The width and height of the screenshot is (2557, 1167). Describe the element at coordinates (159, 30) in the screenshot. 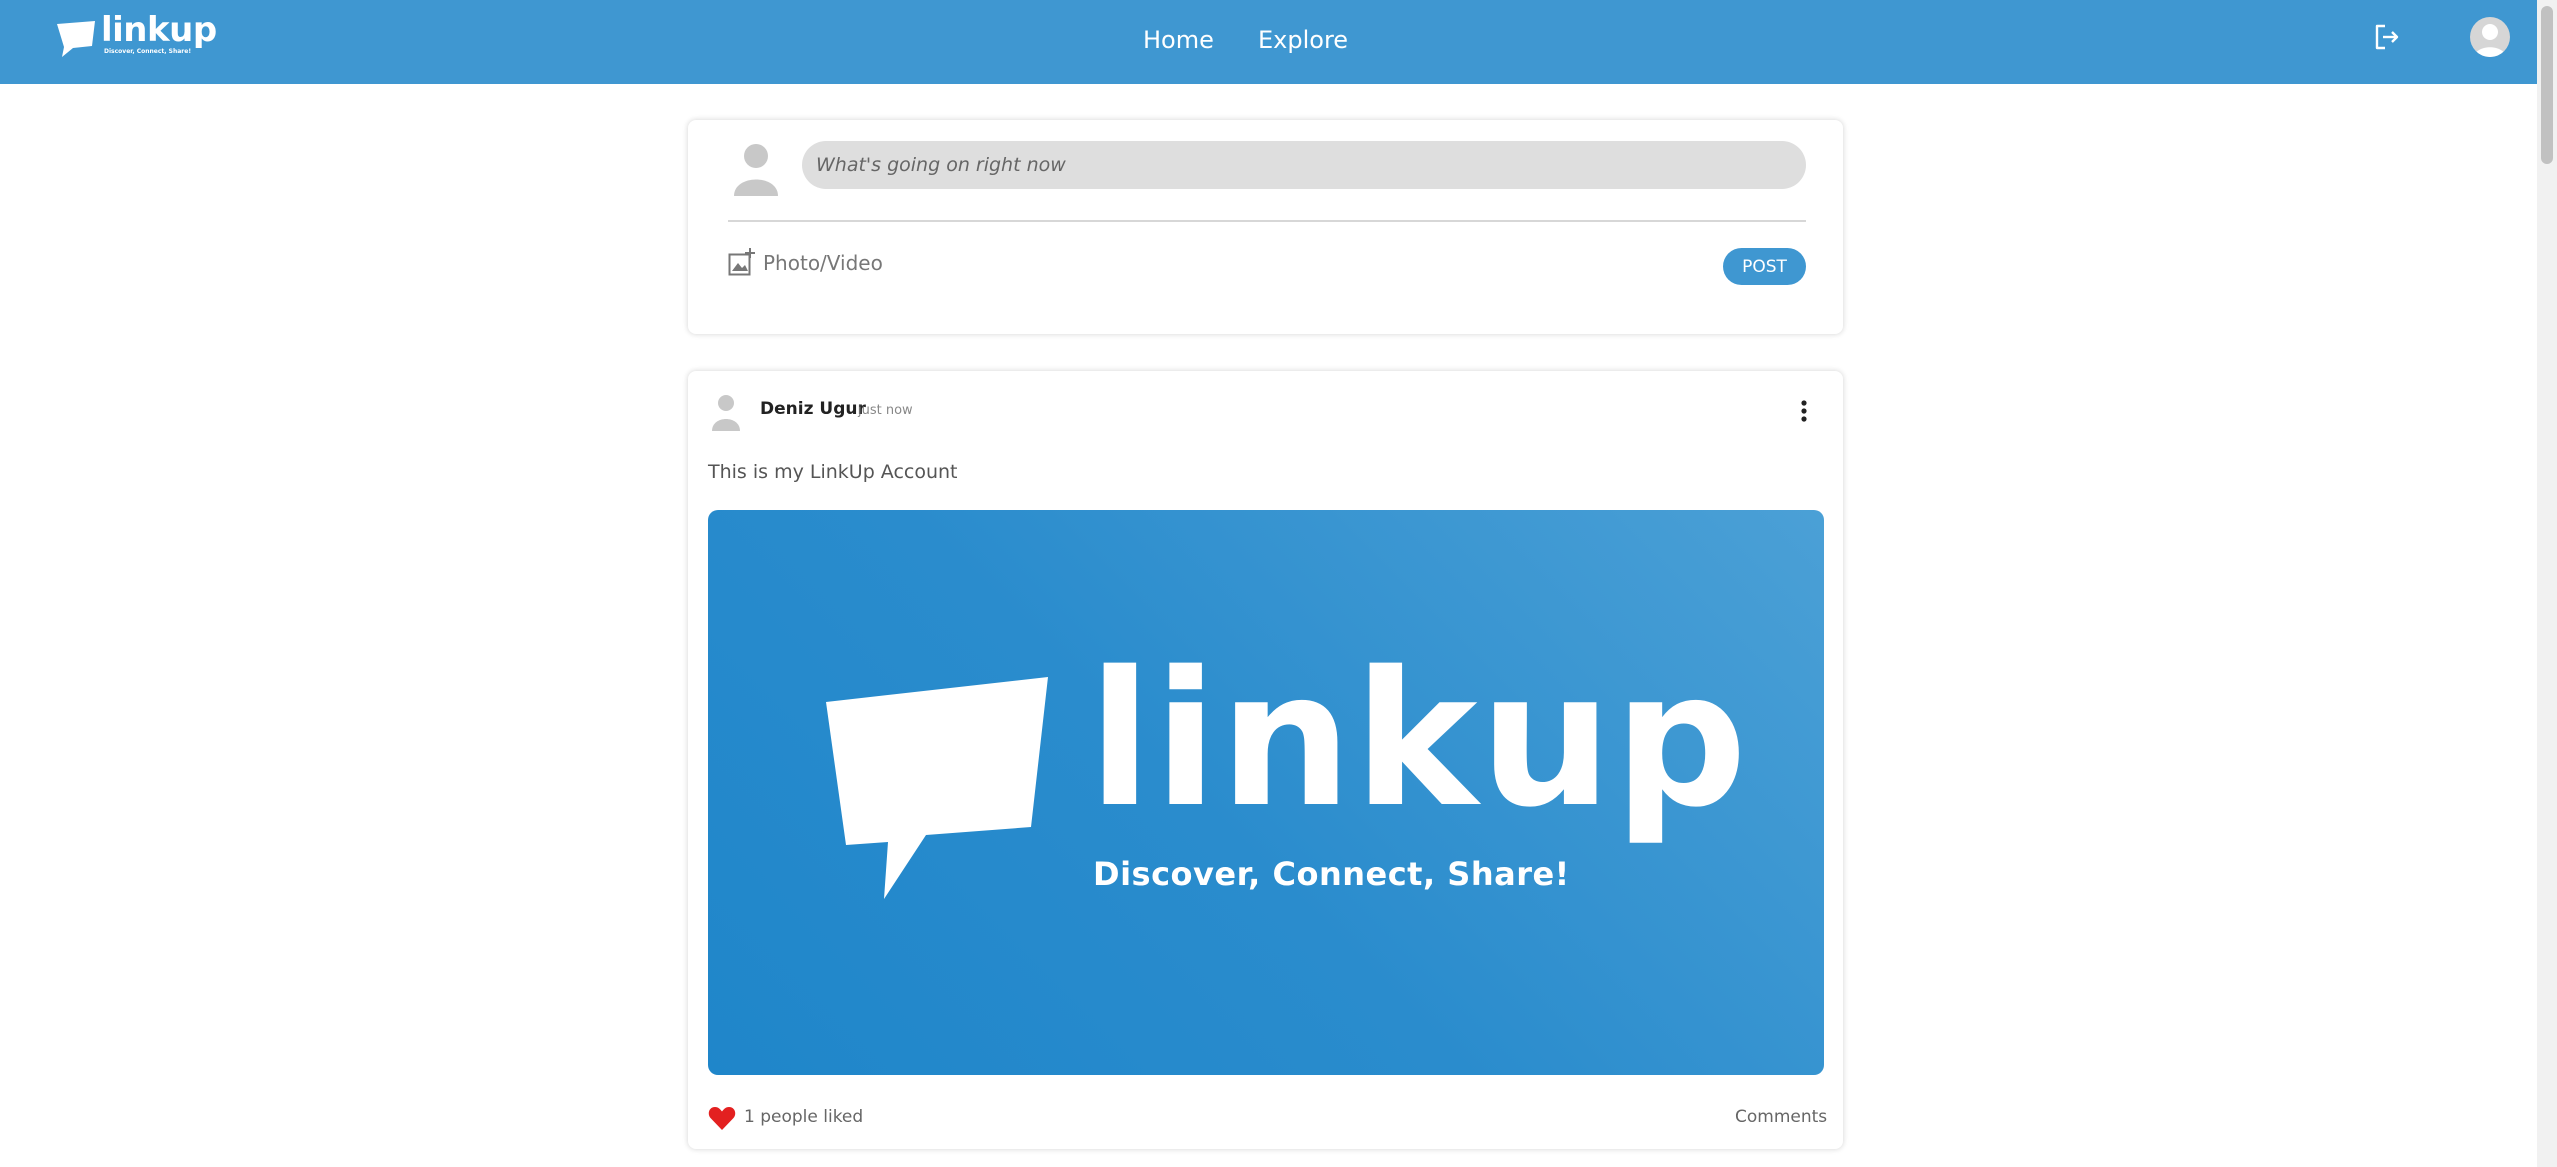

I see `logo-wordmark: linkup` at that location.